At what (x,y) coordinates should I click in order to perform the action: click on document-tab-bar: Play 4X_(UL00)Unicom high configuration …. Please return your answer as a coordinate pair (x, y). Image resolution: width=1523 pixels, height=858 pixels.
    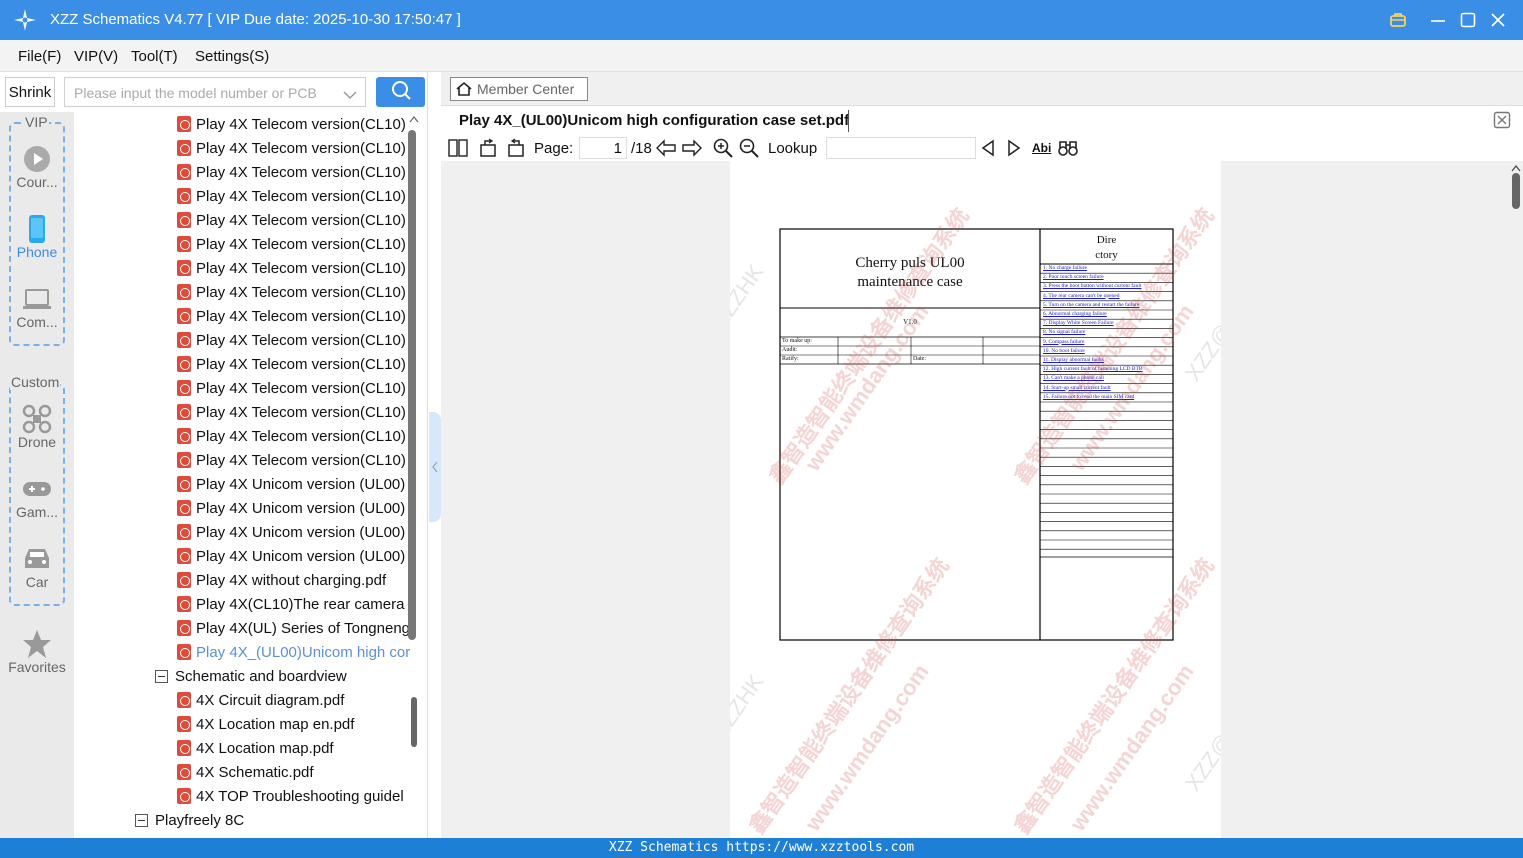
    Looking at the image, I should click on (982, 120).